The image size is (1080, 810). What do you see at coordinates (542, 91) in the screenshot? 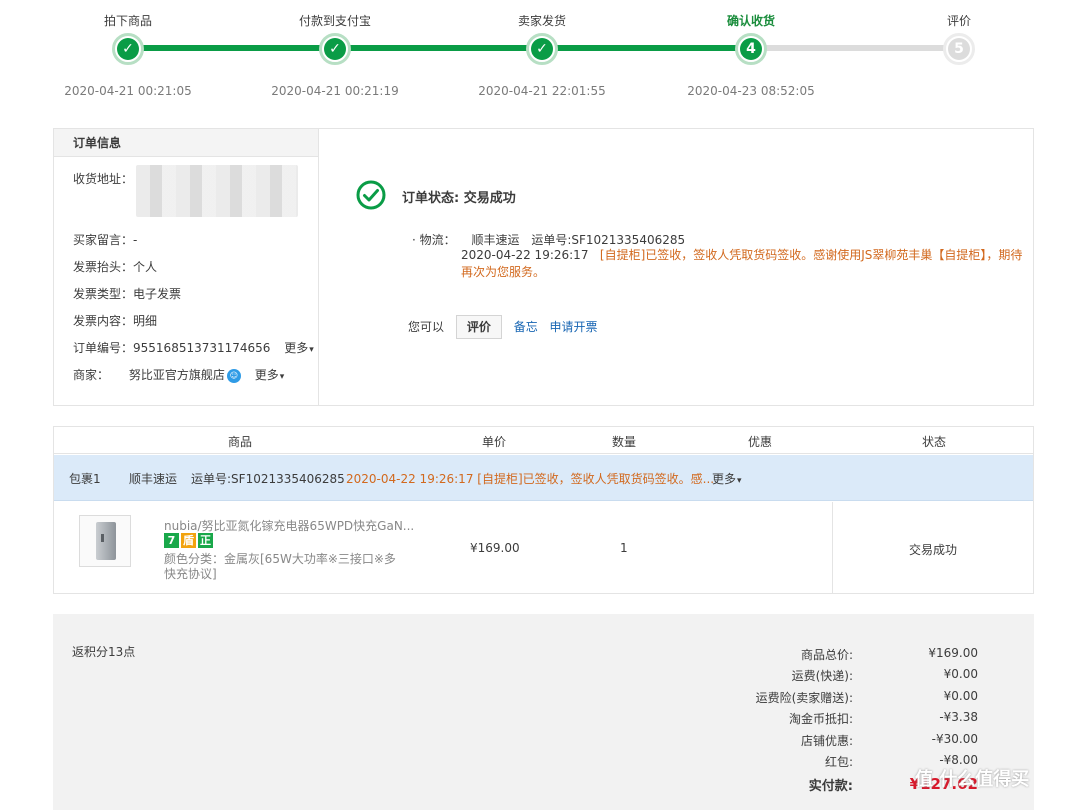
I see `step-time: 2020-04-21 22:01:55` at bounding box center [542, 91].